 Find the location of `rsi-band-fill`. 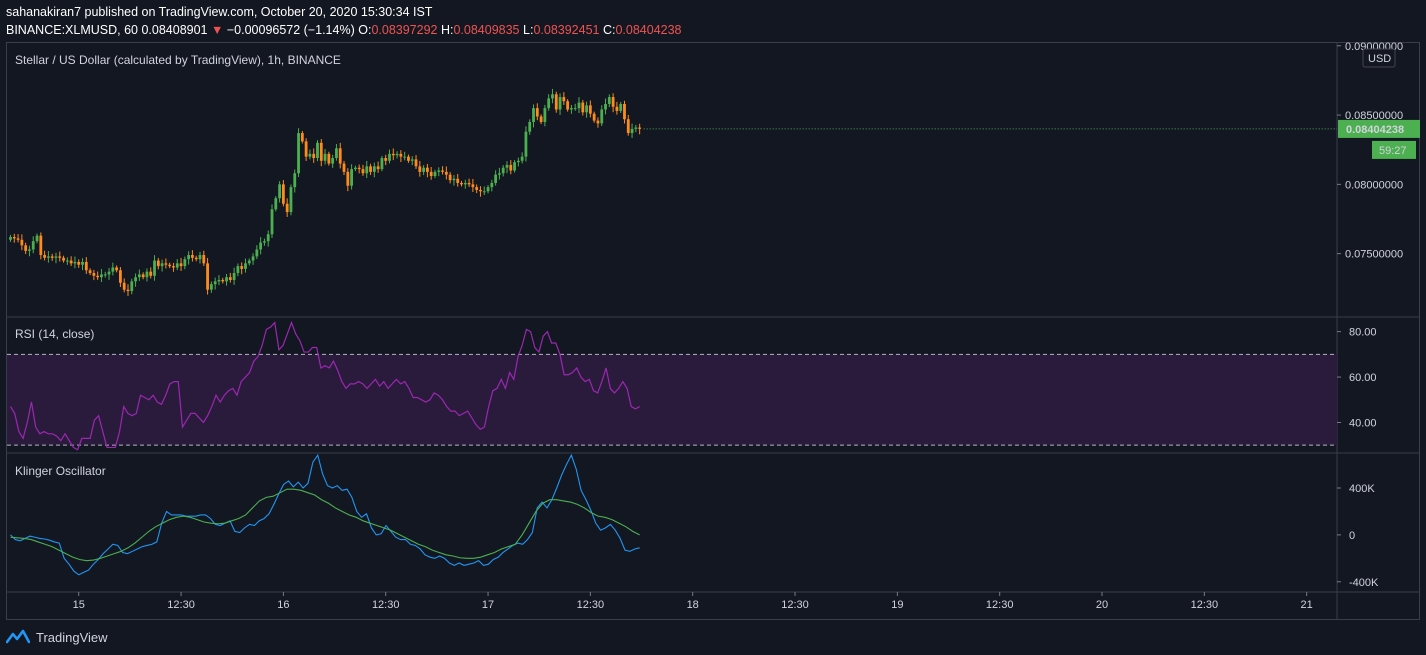

rsi-band-fill is located at coordinates (672, 400).